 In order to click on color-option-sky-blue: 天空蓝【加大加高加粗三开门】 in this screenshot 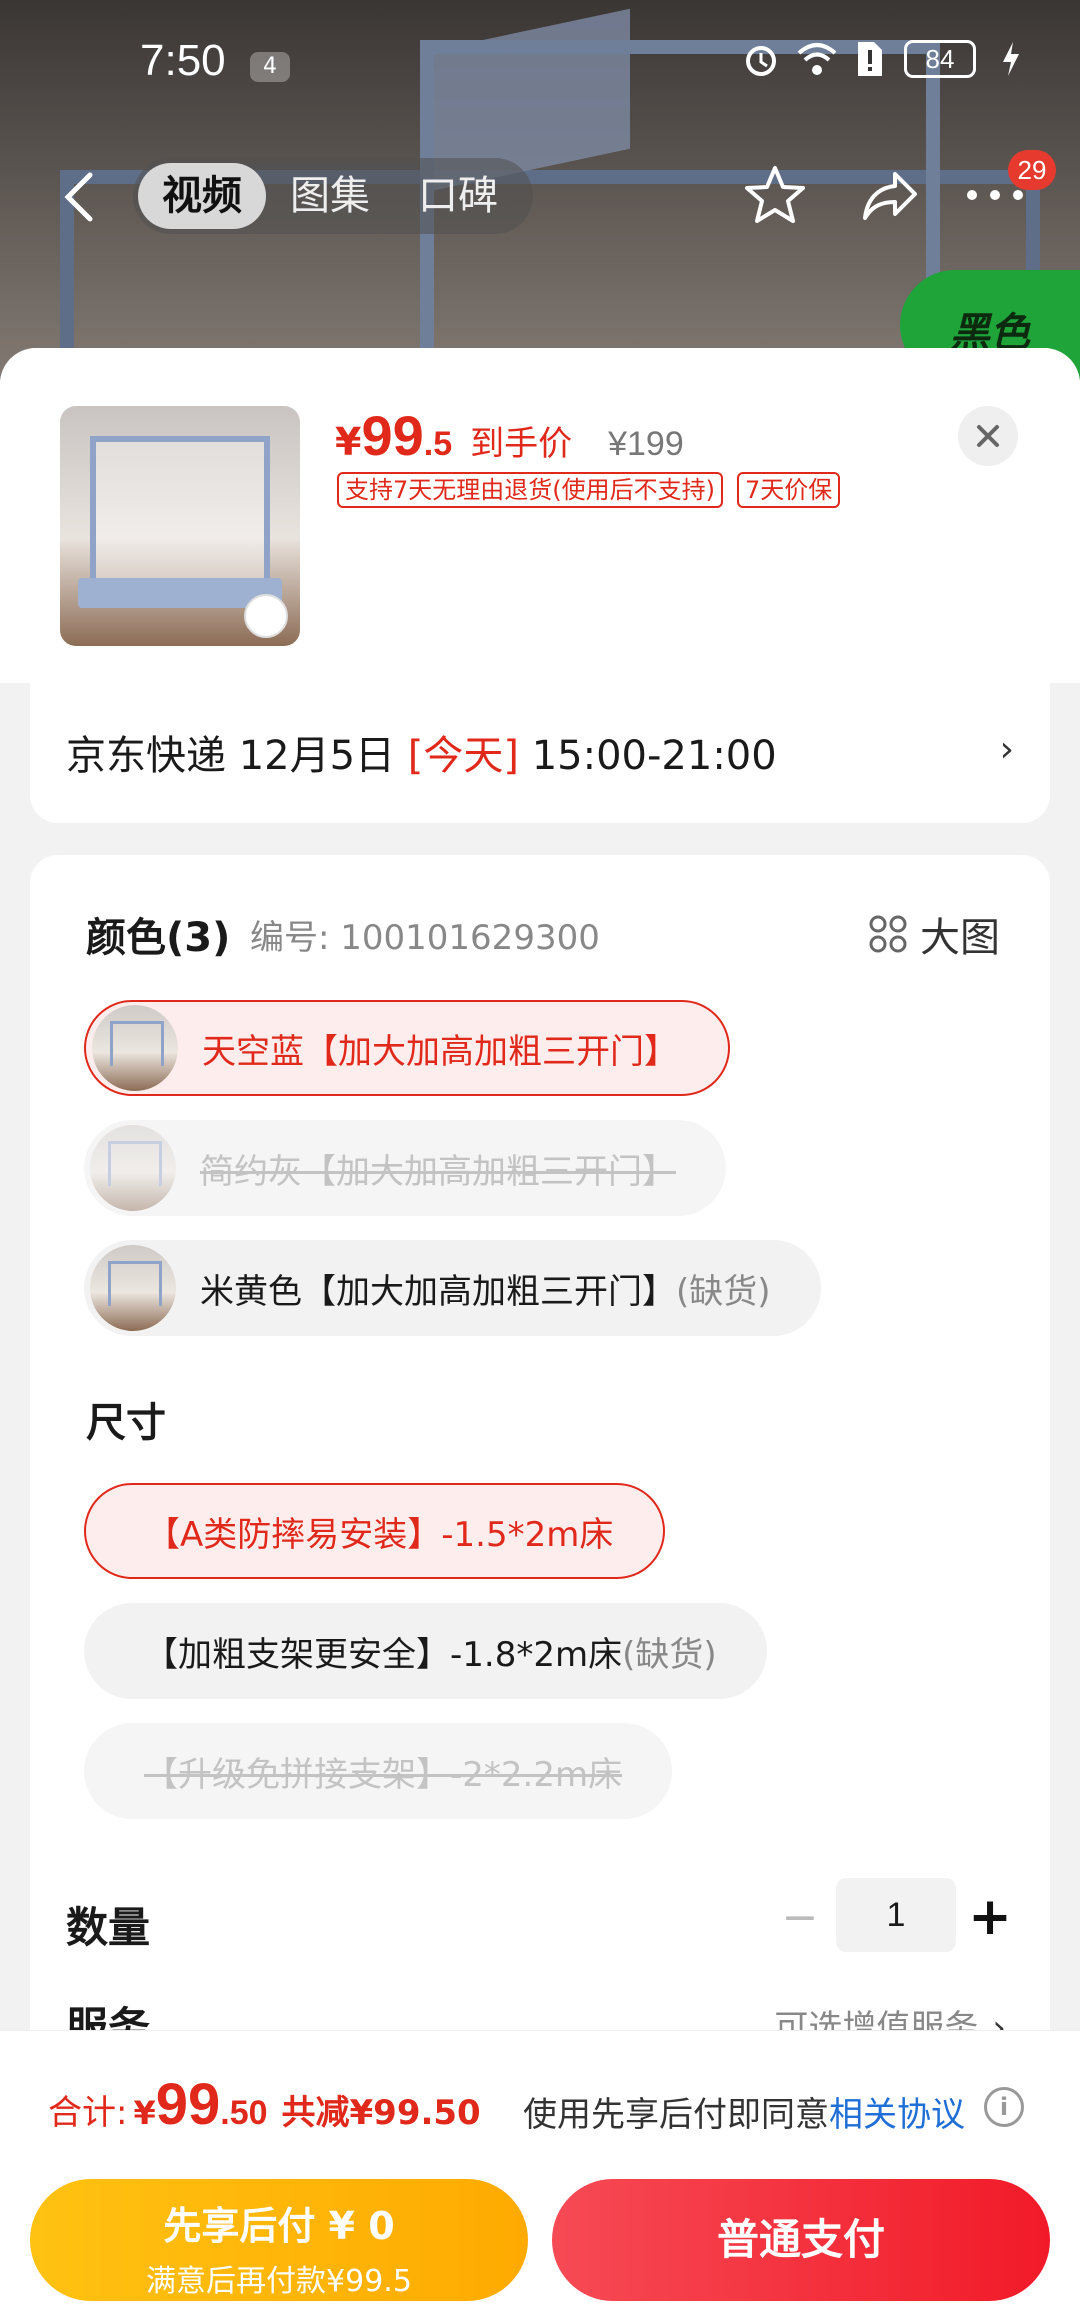, I will do `click(407, 1048)`.